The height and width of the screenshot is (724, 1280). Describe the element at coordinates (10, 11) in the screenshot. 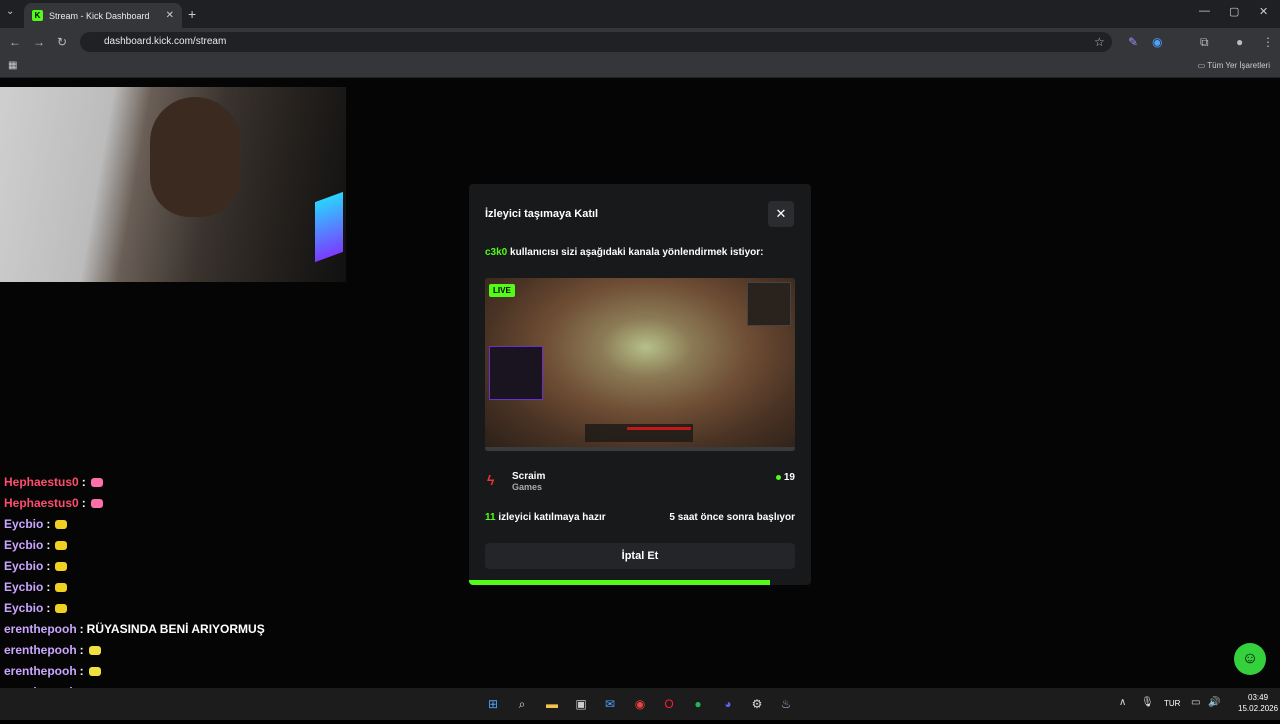

I see `tab-search-icon: ⌄` at that location.